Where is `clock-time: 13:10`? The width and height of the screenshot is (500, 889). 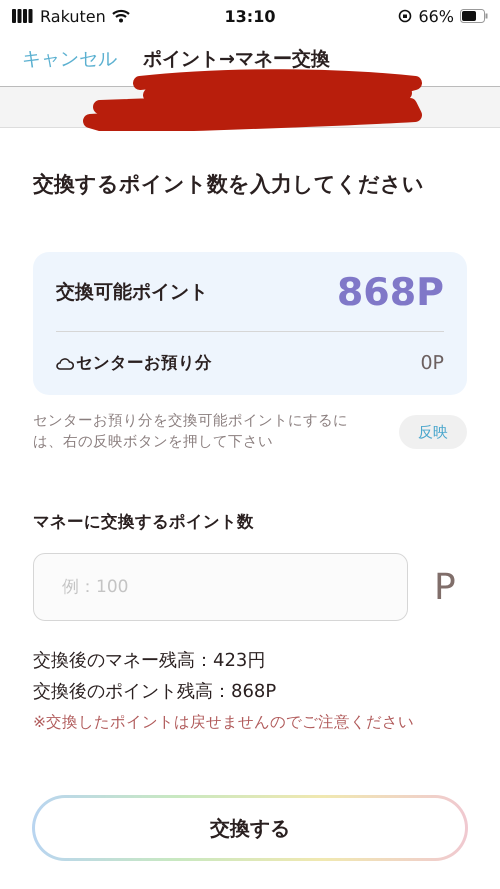 clock-time: 13:10 is located at coordinates (250, 16).